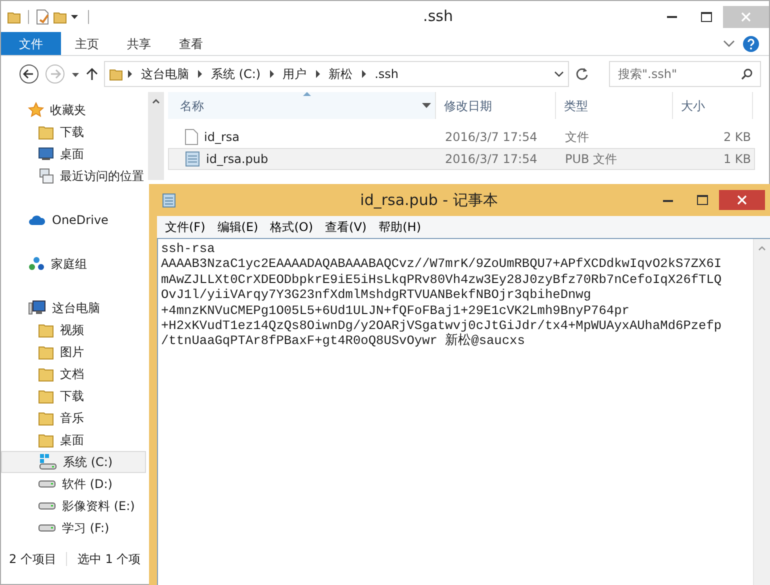 The height and width of the screenshot is (585, 770). I want to click on column-header: 类型, so click(614, 105).